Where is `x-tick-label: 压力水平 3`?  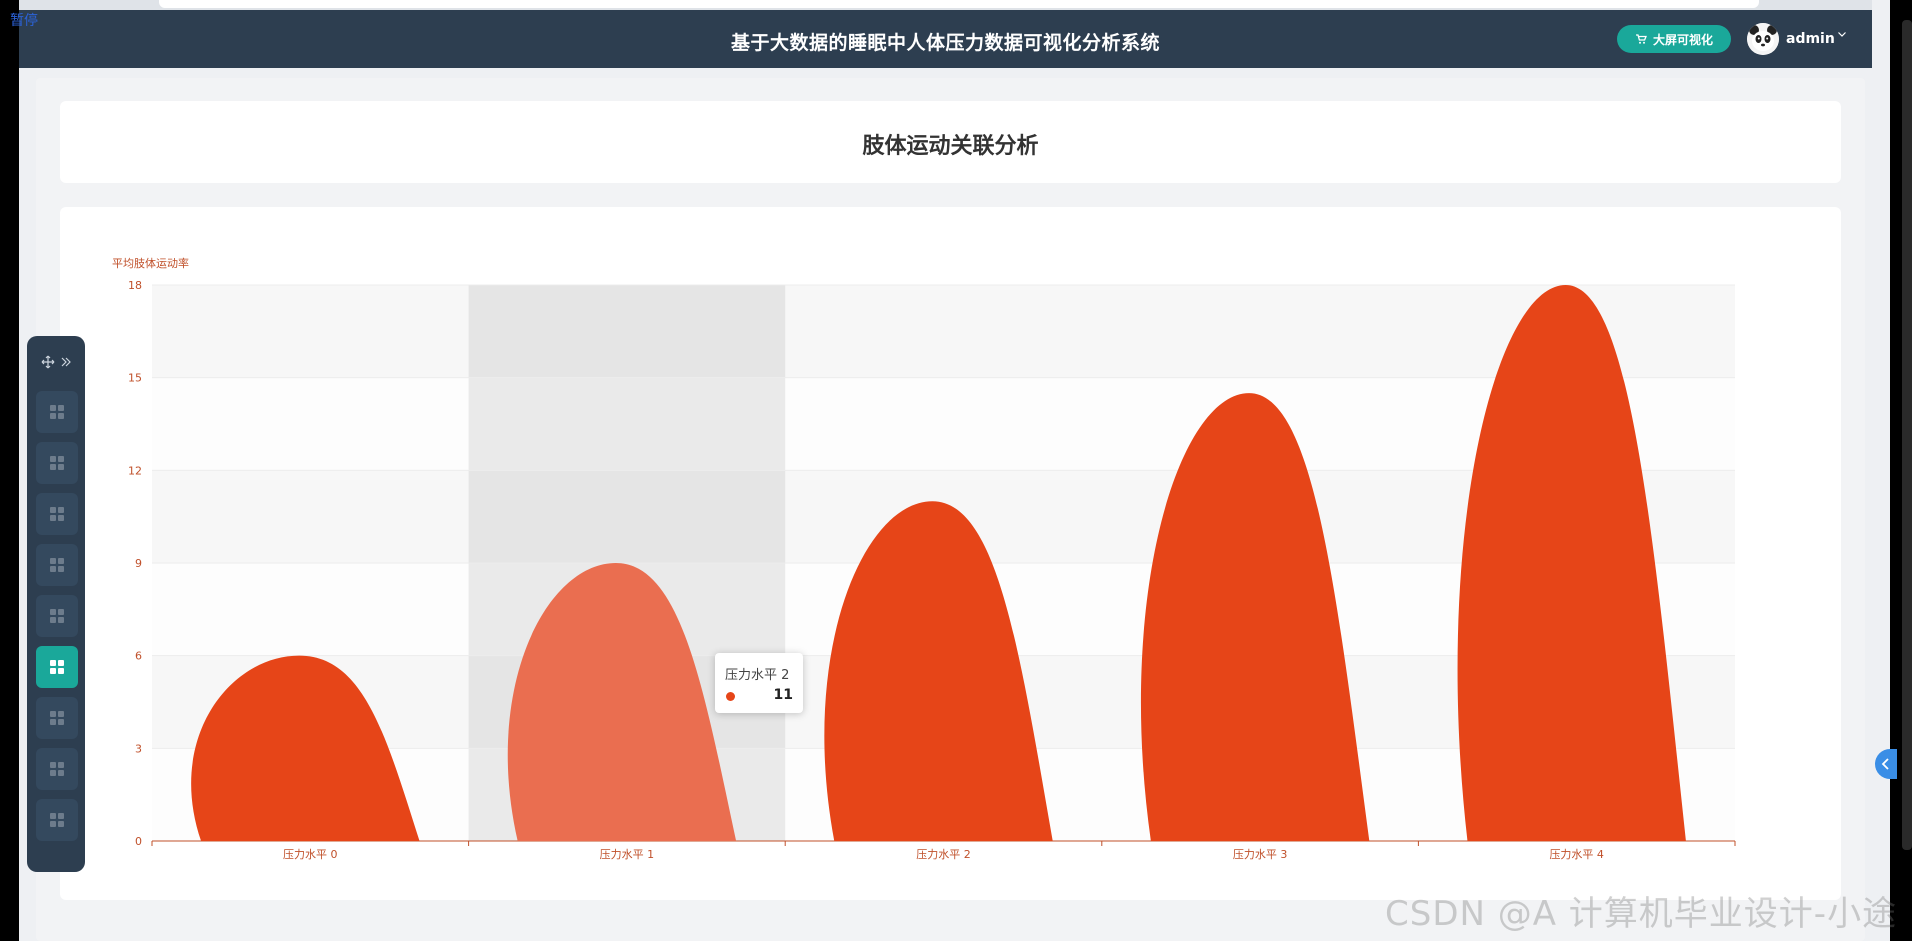
x-tick-label: 压力水平 3 is located at coordinates (1260, 854).